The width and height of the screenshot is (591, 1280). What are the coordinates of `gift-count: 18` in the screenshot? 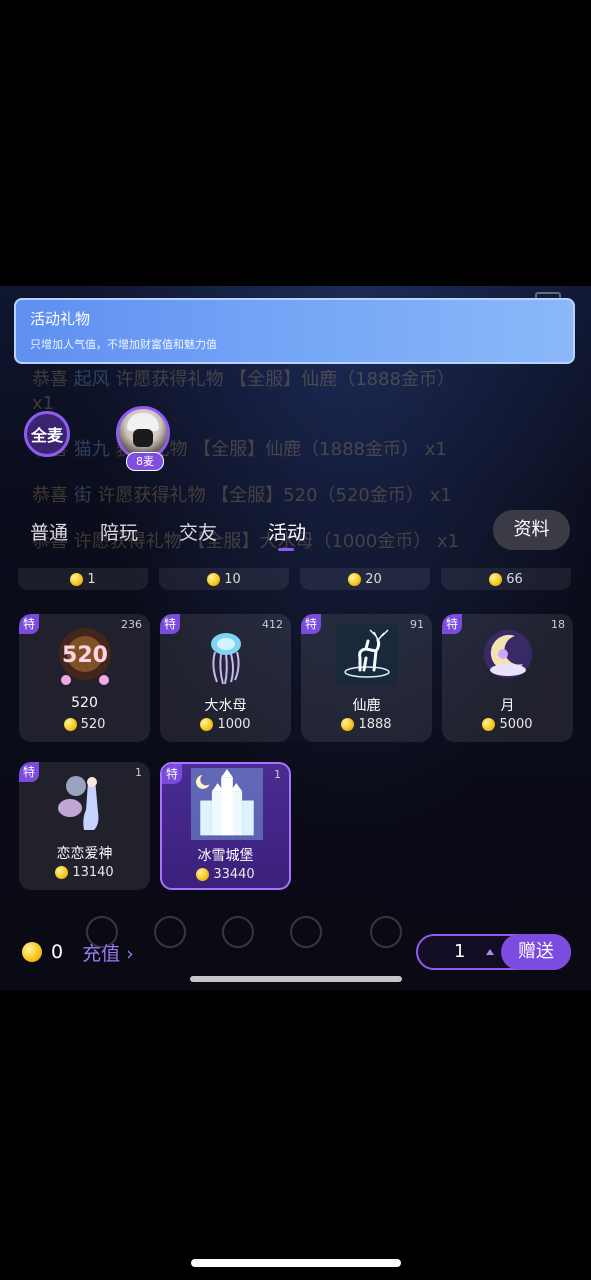 It's located at (558, 624).